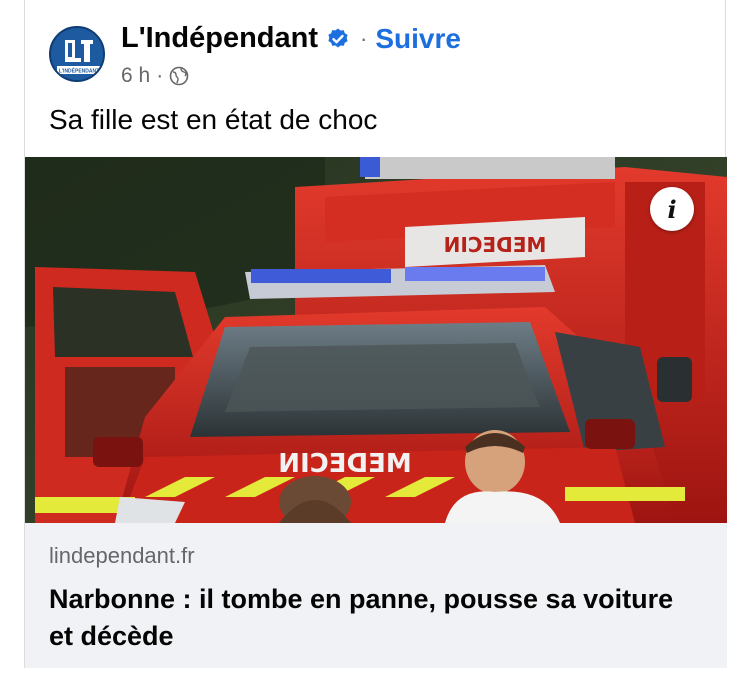 The width and height of the screenshot is (750, 673). Describe the element at coordinates (213, 119) in the screenshot. I see `post-caption: Sa fille est en état de choc` at that location.